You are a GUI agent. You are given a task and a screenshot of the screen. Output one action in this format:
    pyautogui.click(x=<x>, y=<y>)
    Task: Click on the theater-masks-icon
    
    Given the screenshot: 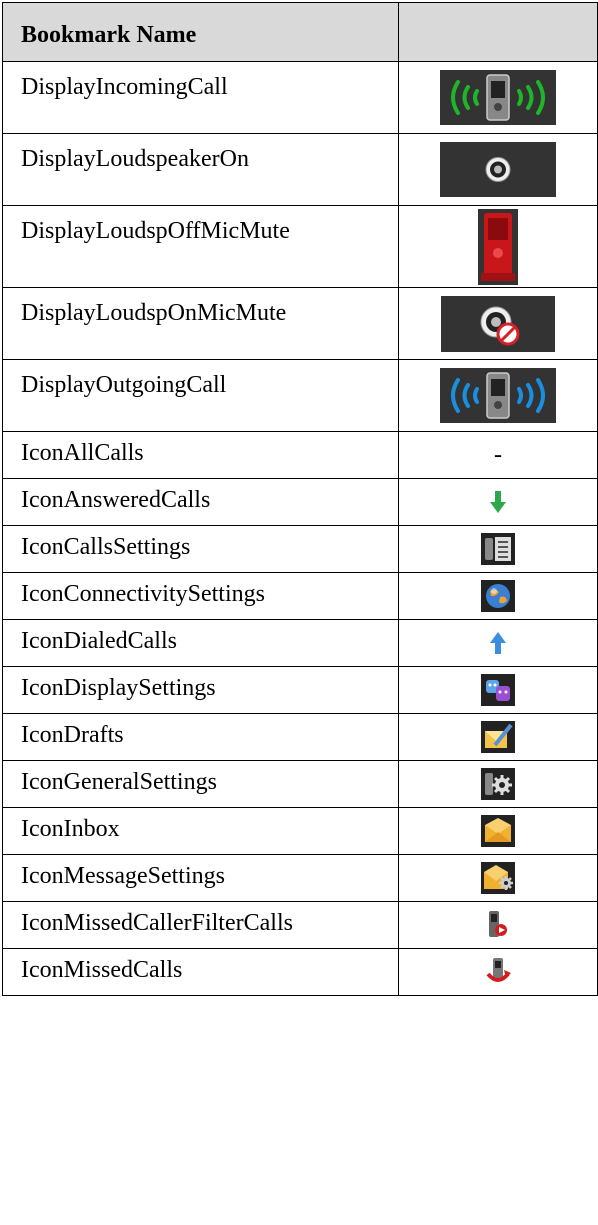 What is the action you would take?
    pyautogui.click(x=498, y=690)
    